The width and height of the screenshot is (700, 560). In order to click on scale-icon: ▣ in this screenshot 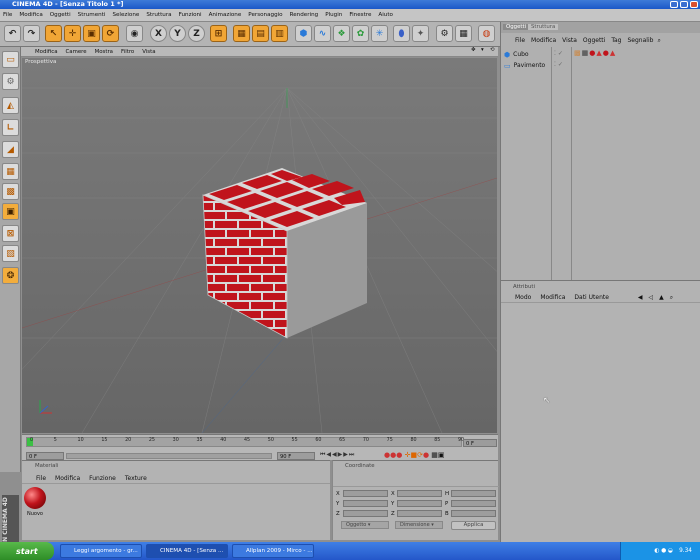, I will do `click(91, 33)`.